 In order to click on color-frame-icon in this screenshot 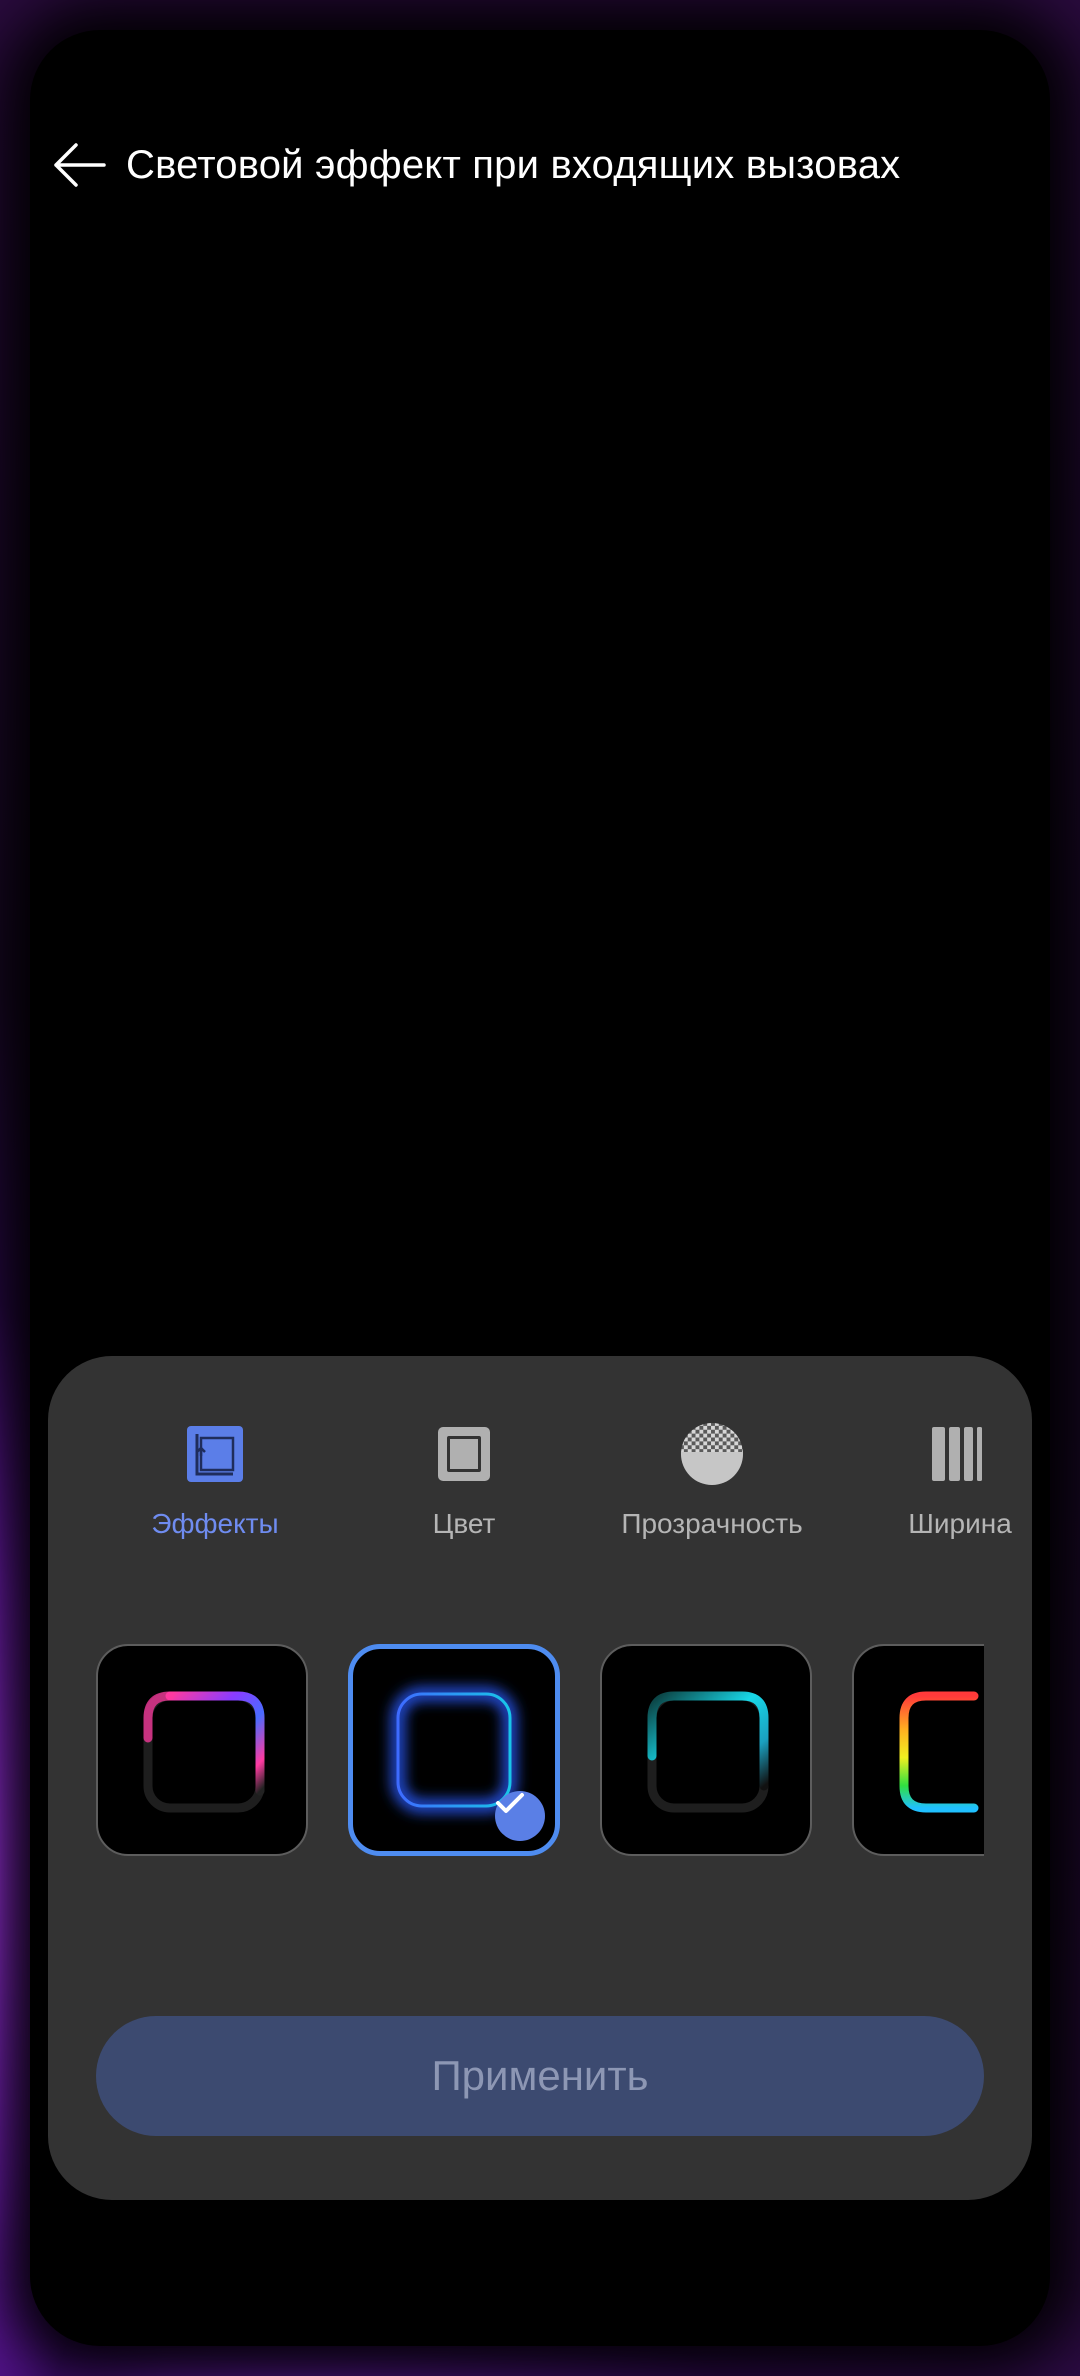, I will do `click(464, 1454)`.